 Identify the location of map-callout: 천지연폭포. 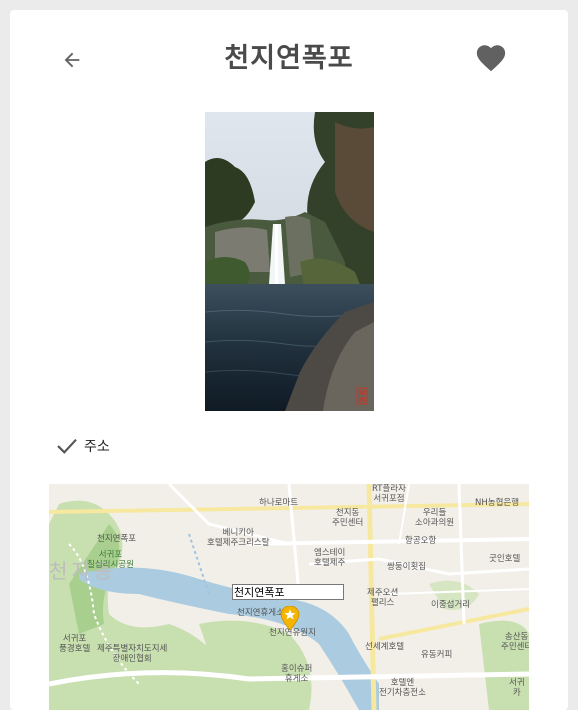
(288, 592).